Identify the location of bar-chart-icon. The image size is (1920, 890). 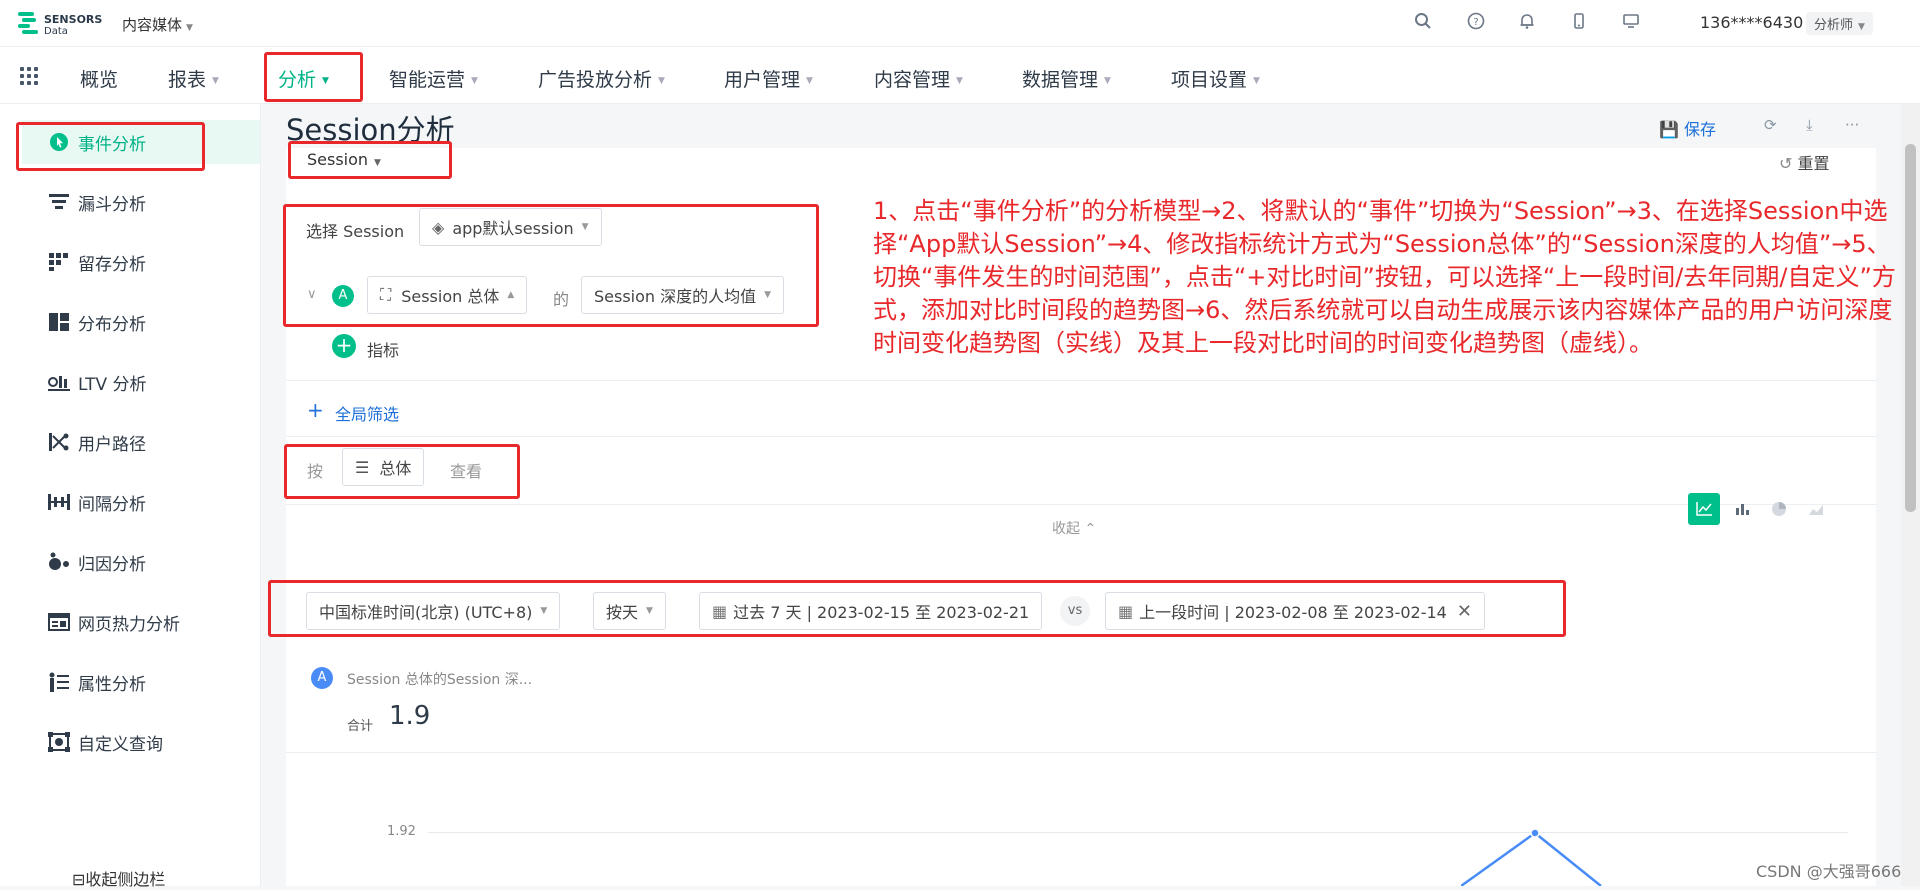
(1742, 509).